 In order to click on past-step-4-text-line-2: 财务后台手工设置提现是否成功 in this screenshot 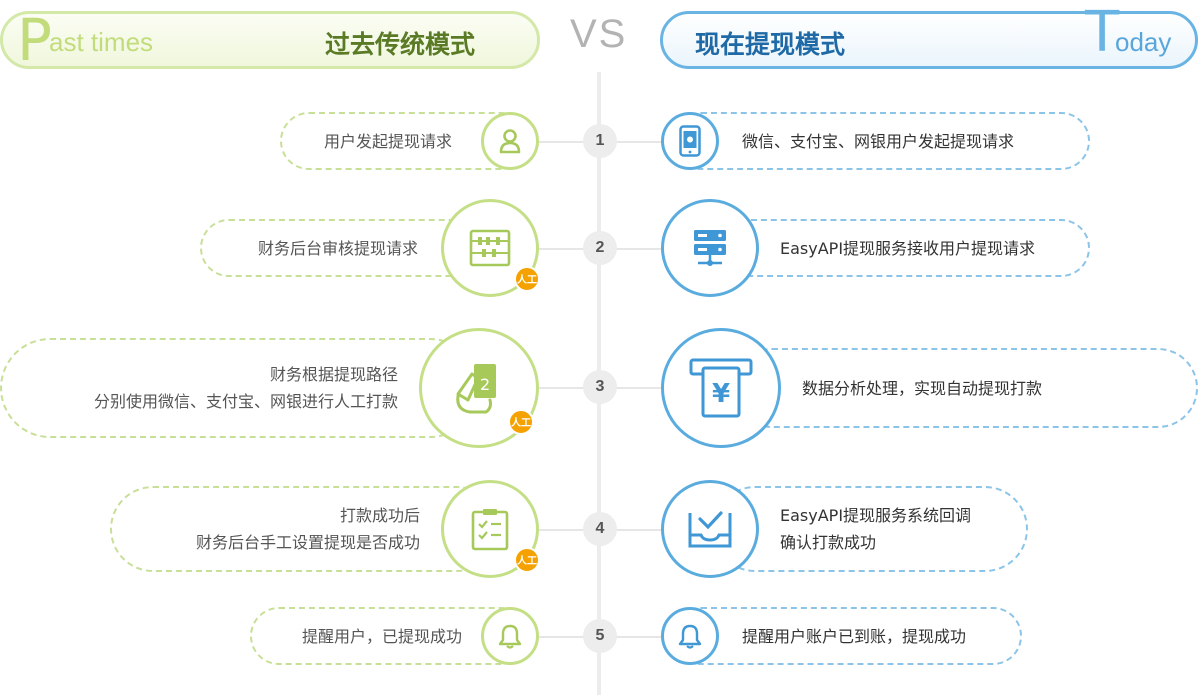, I will do `click(307, 542)`.